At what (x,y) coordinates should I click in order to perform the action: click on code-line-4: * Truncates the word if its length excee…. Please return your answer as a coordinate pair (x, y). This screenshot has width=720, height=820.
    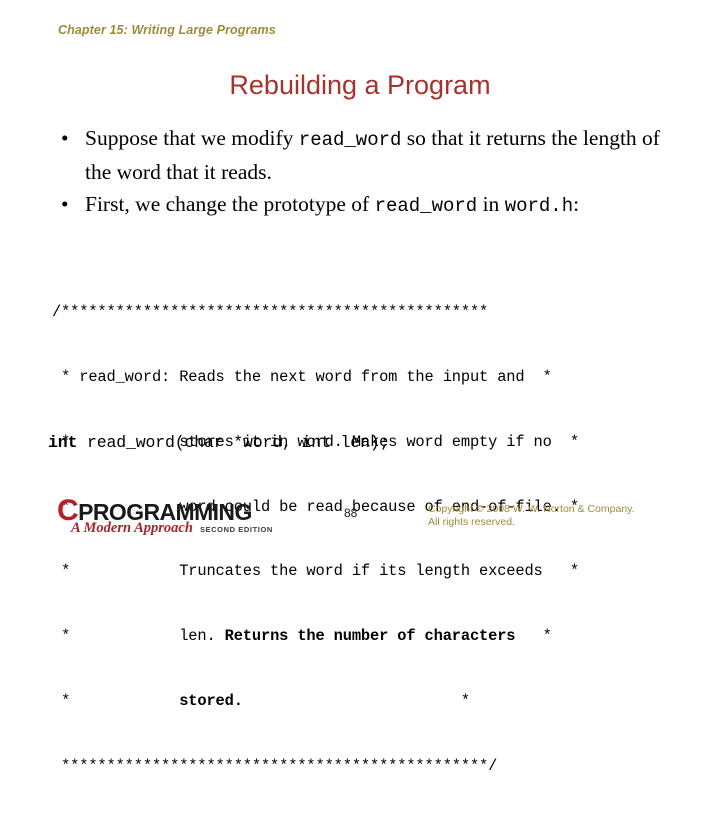
    Looking at the image, I should click on (315, 572).